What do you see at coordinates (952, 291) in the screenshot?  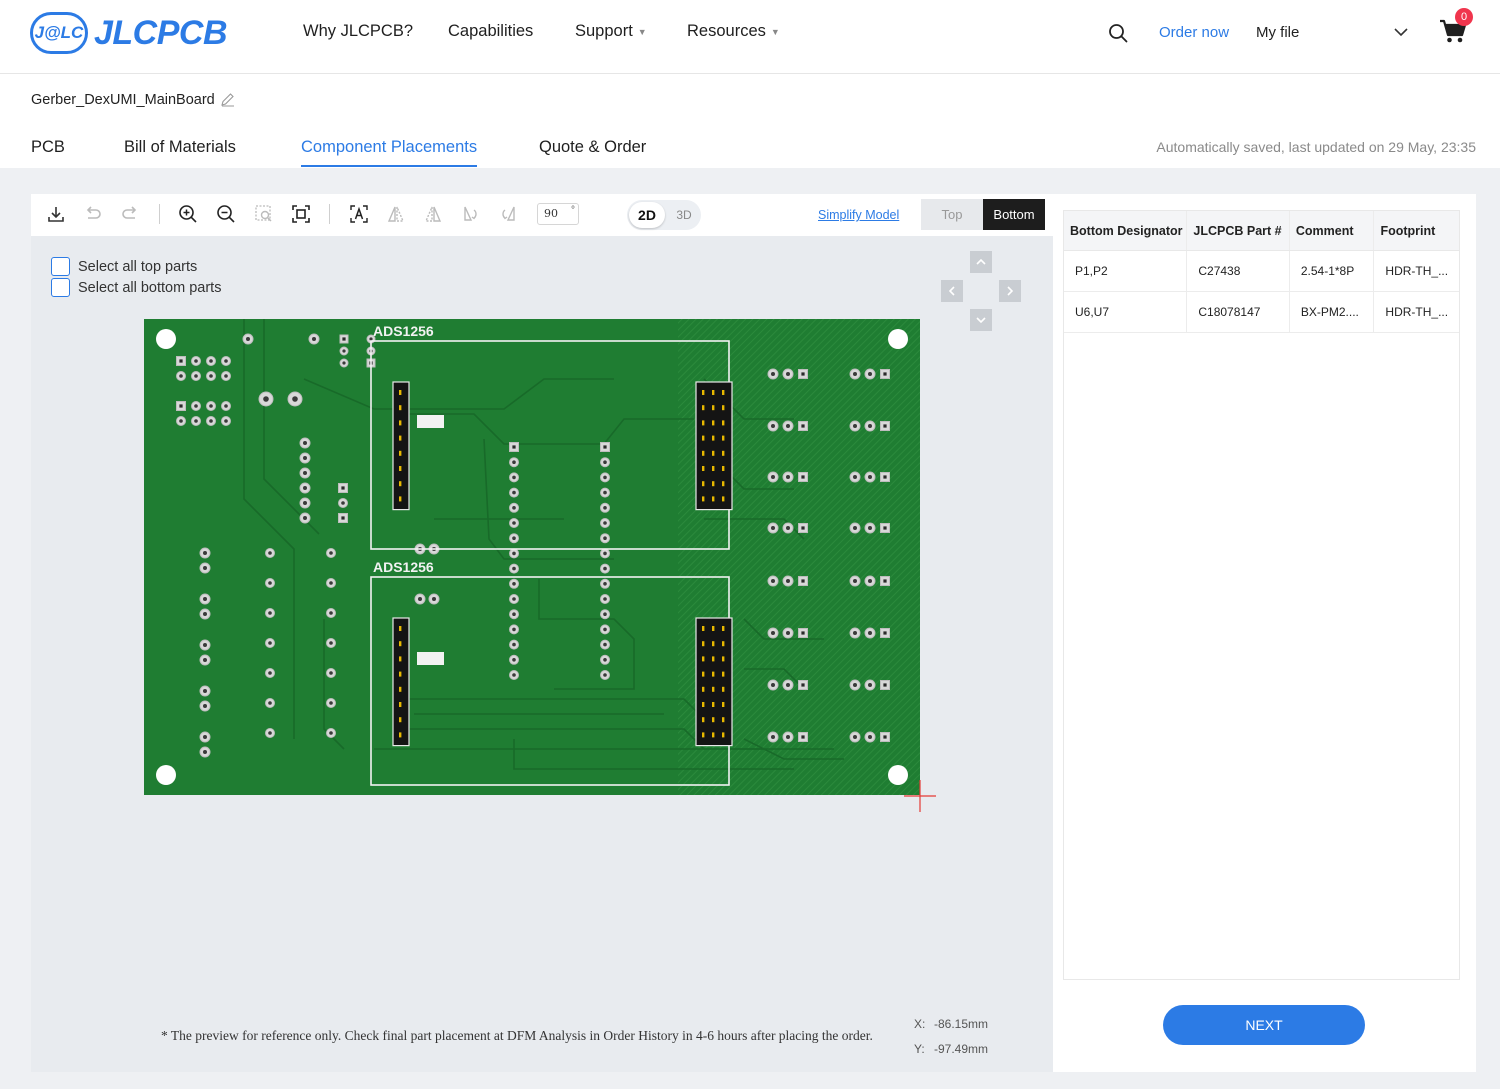 I see `pan-left-button` at bounding box center [952, 291].